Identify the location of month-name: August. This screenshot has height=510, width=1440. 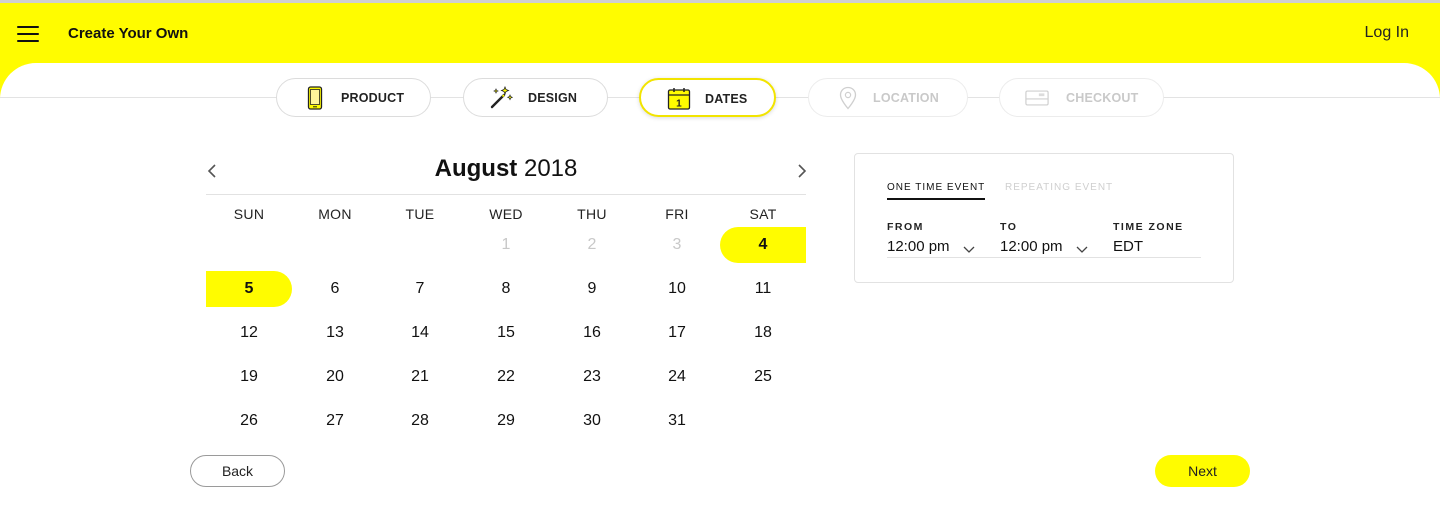
(476, 168).